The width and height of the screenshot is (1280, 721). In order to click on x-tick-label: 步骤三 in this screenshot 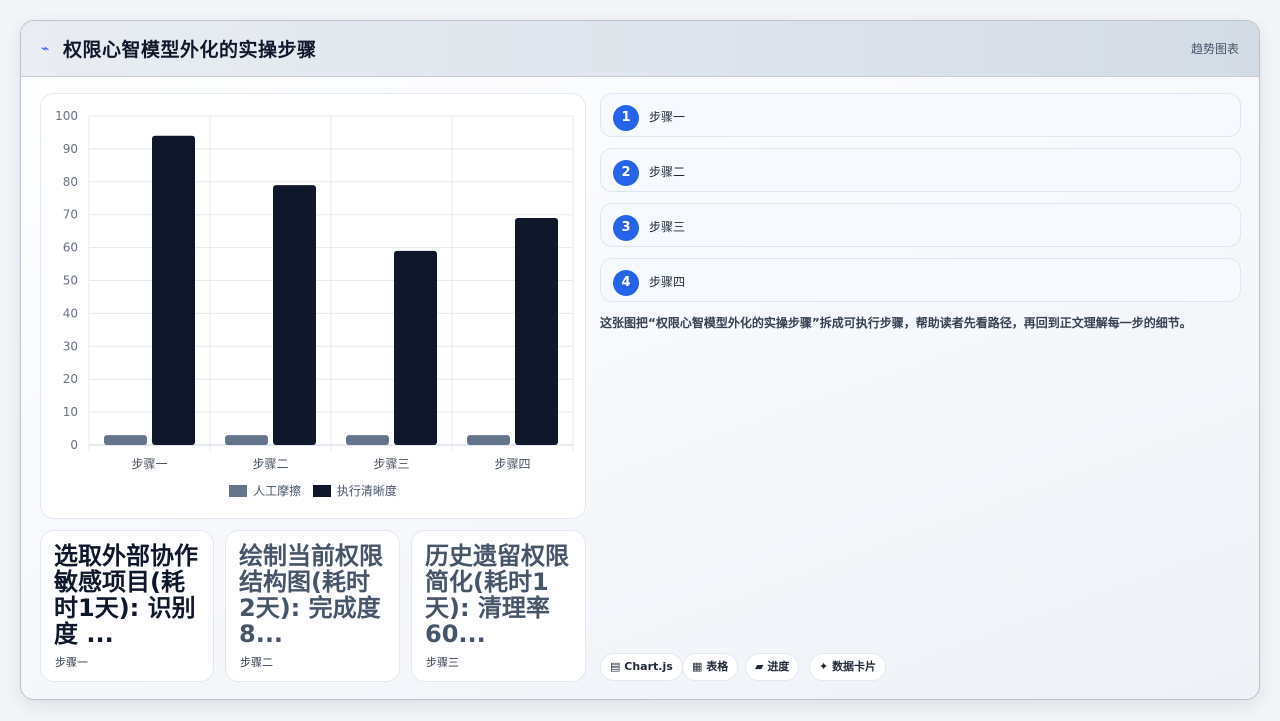, I will do `click(391, 464)`.